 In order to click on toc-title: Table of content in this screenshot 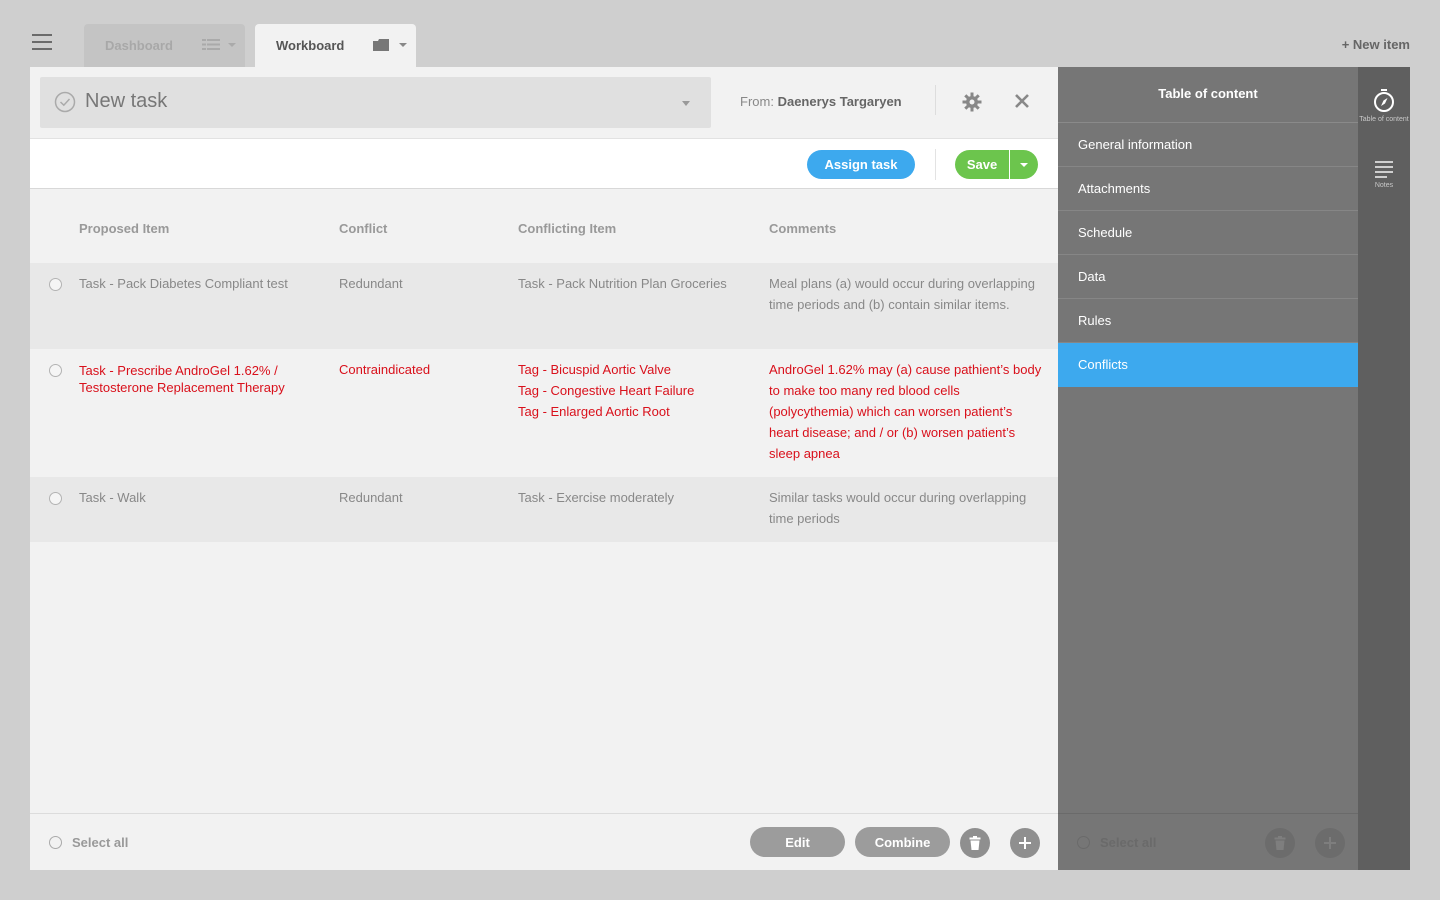, I will do `click(1208, 95)`.